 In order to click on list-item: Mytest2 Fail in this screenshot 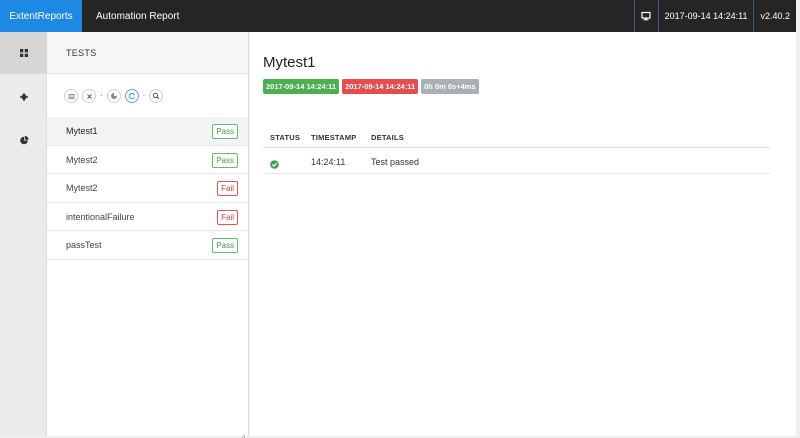, I will do `click(147, 188)`.